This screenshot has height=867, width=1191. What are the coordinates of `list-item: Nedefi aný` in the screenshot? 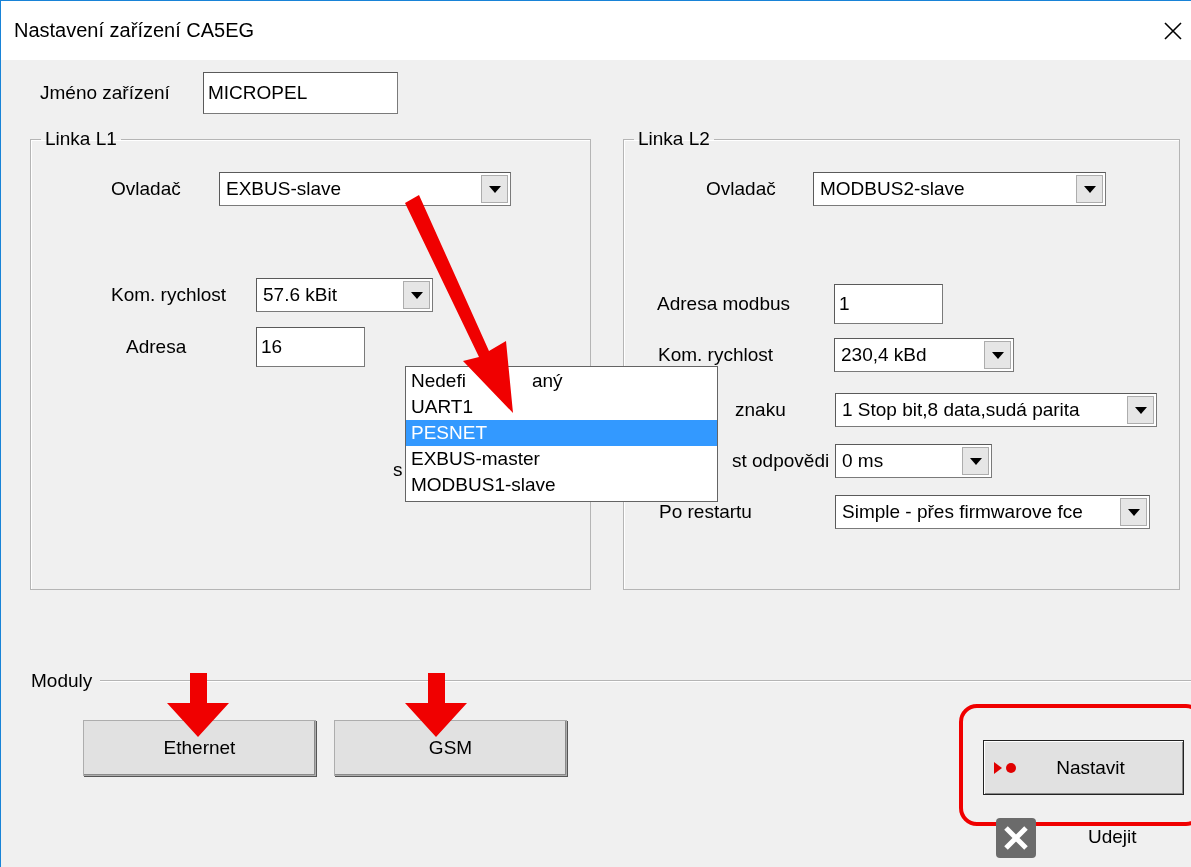 It's located at (561, 381).